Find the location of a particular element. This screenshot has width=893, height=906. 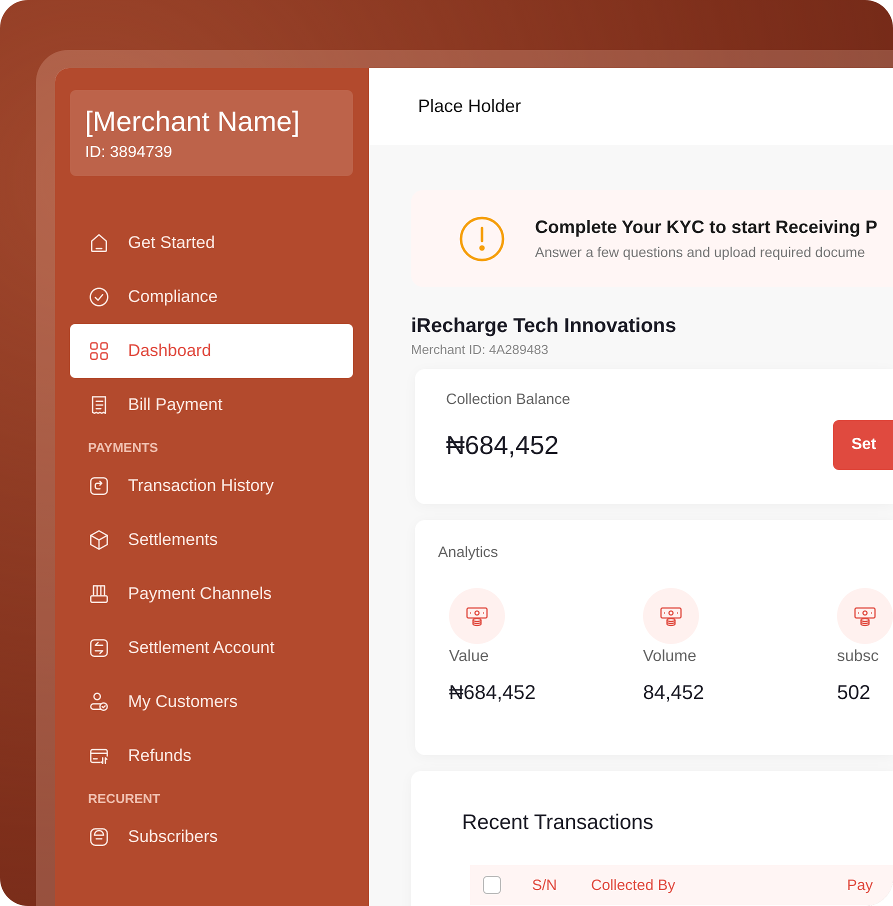

cube-icon is located at coordinates (99, 540).